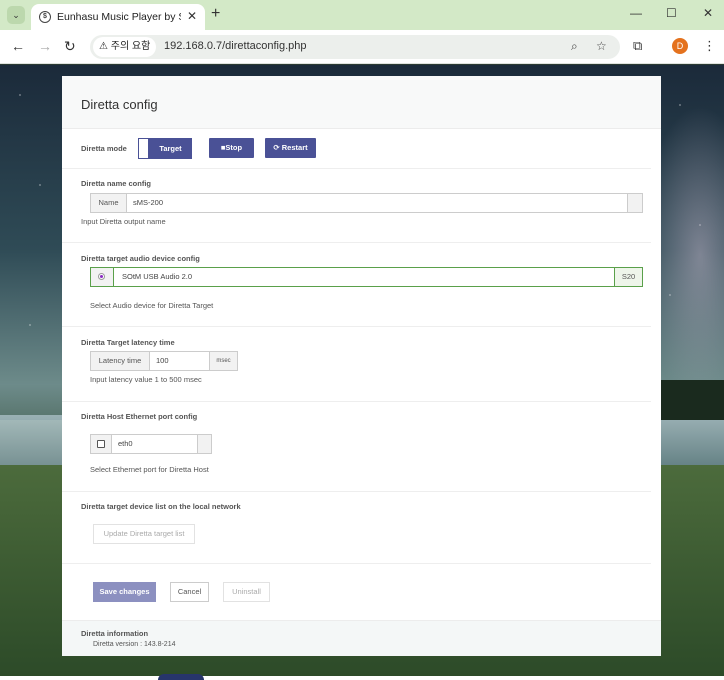  Describe the element at coordinates (149, 469) in the screenshot. I see `ethernet-hint: Select Ethernet port for Diretta Host` at that location.